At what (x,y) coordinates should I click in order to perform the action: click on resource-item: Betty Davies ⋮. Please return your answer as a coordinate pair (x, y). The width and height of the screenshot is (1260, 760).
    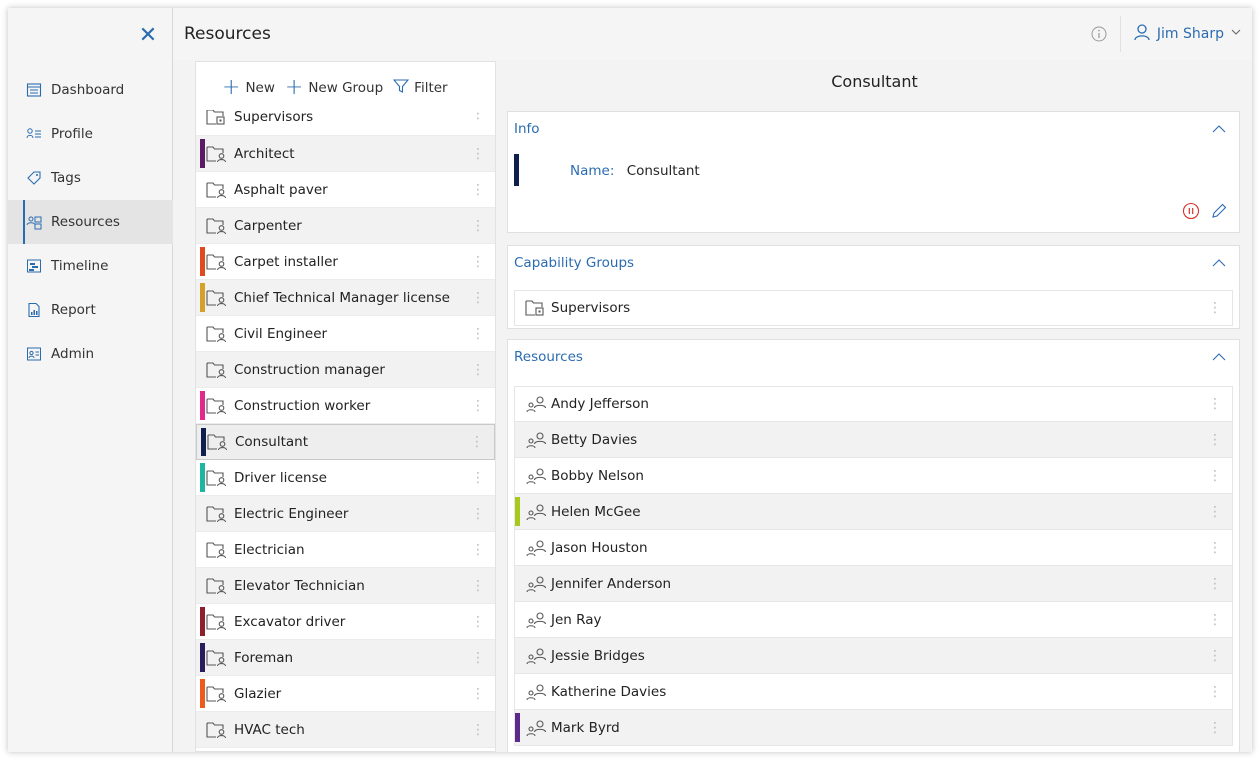
    Looking at the image, I should click on (873, 440).